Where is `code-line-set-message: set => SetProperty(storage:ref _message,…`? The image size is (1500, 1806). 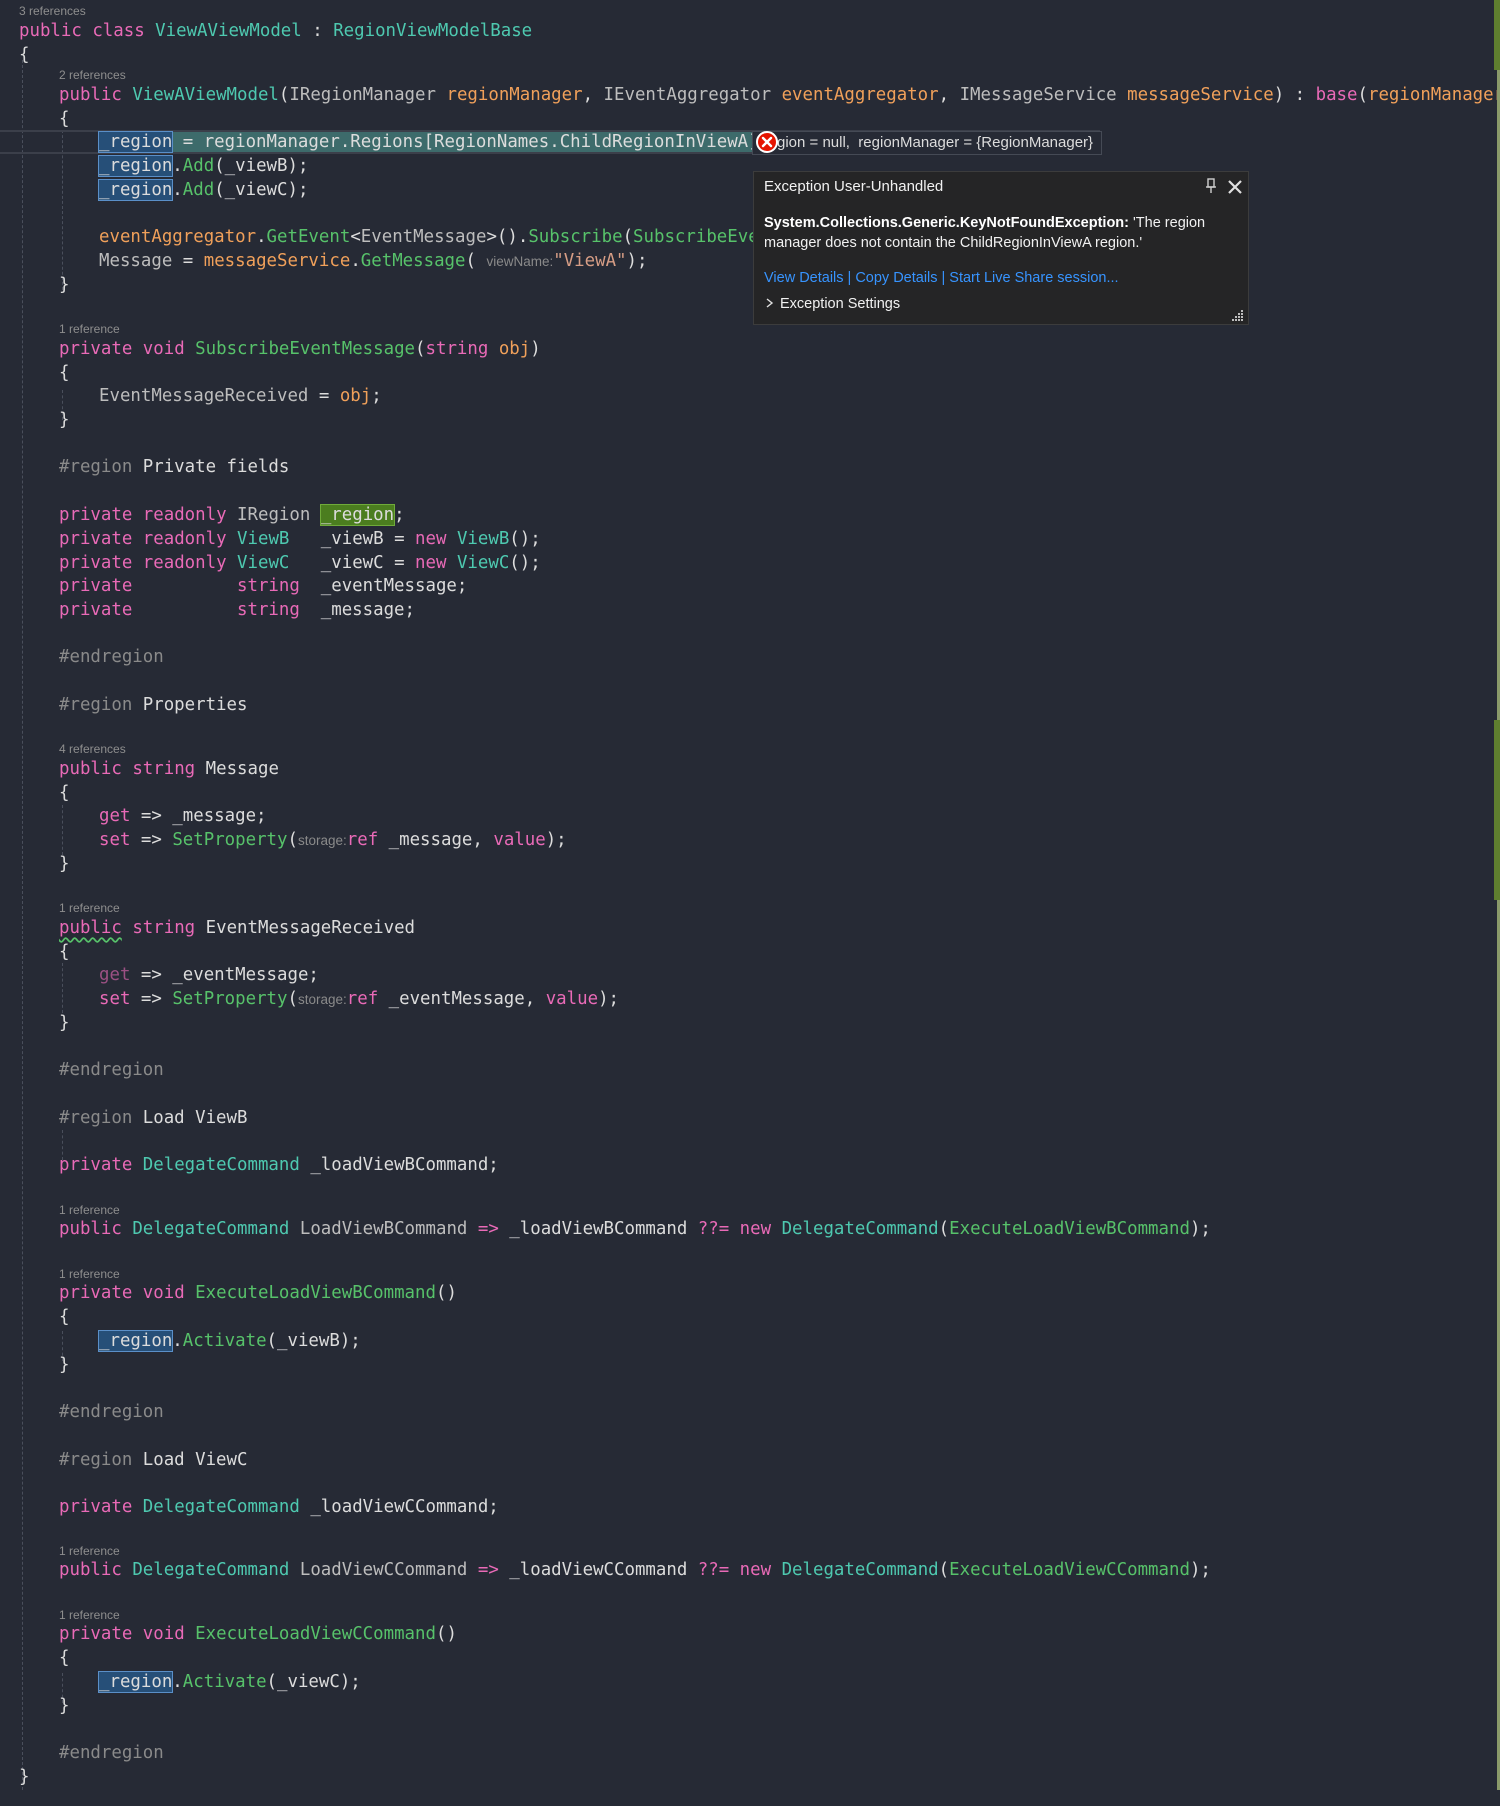
code-line-set-message: set => SetProperty(storage:ref _message,… is located at coordinates (333, 840).